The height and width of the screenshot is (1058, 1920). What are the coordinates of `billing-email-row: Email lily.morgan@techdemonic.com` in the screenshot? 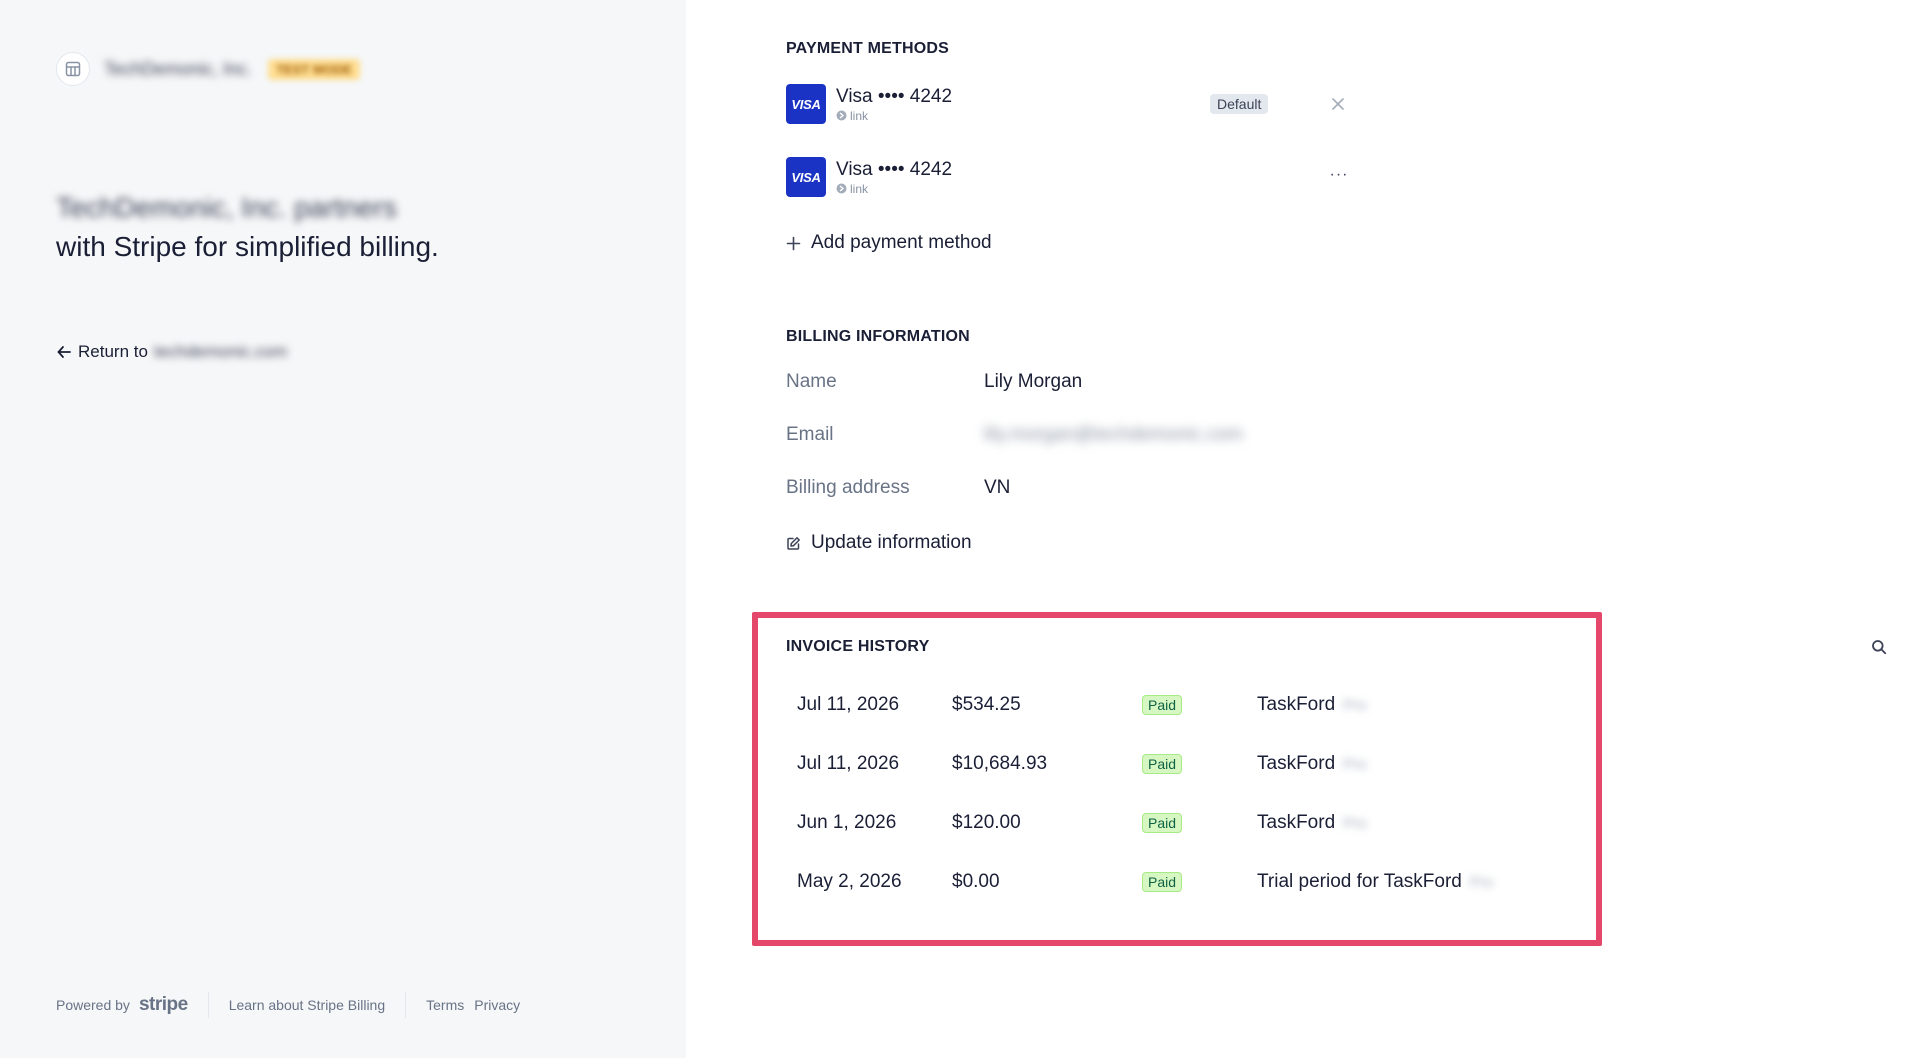 It's located at (1066, 435).